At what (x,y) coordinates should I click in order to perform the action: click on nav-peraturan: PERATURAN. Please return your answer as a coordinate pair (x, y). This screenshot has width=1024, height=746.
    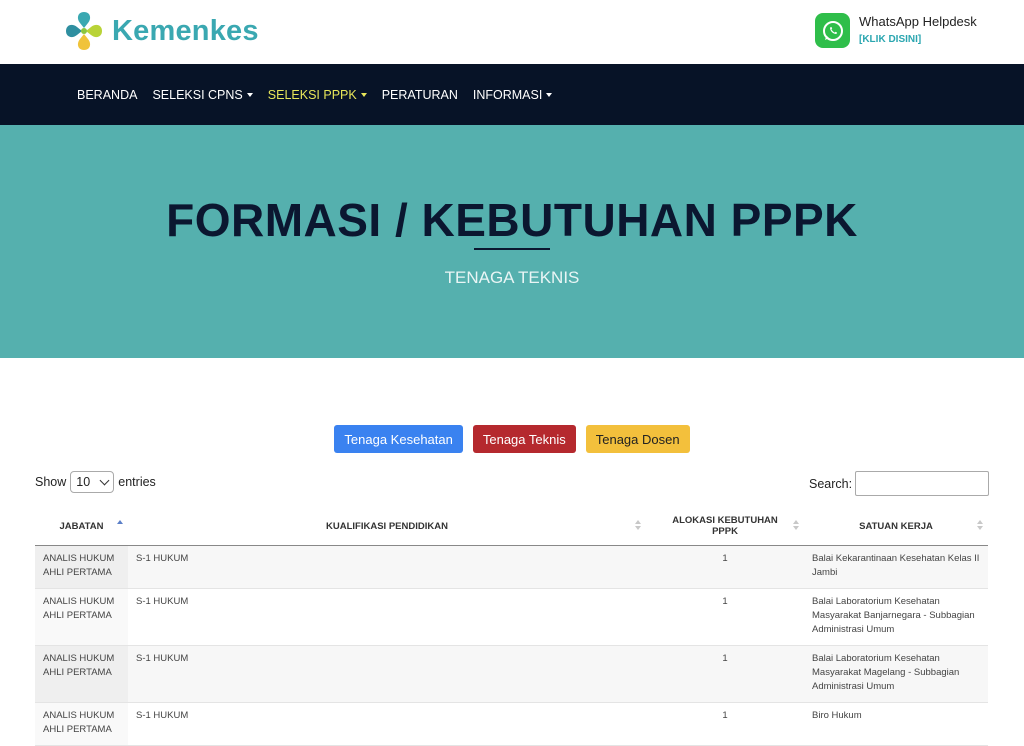
    Looking at the image, I should click on (420, 95).